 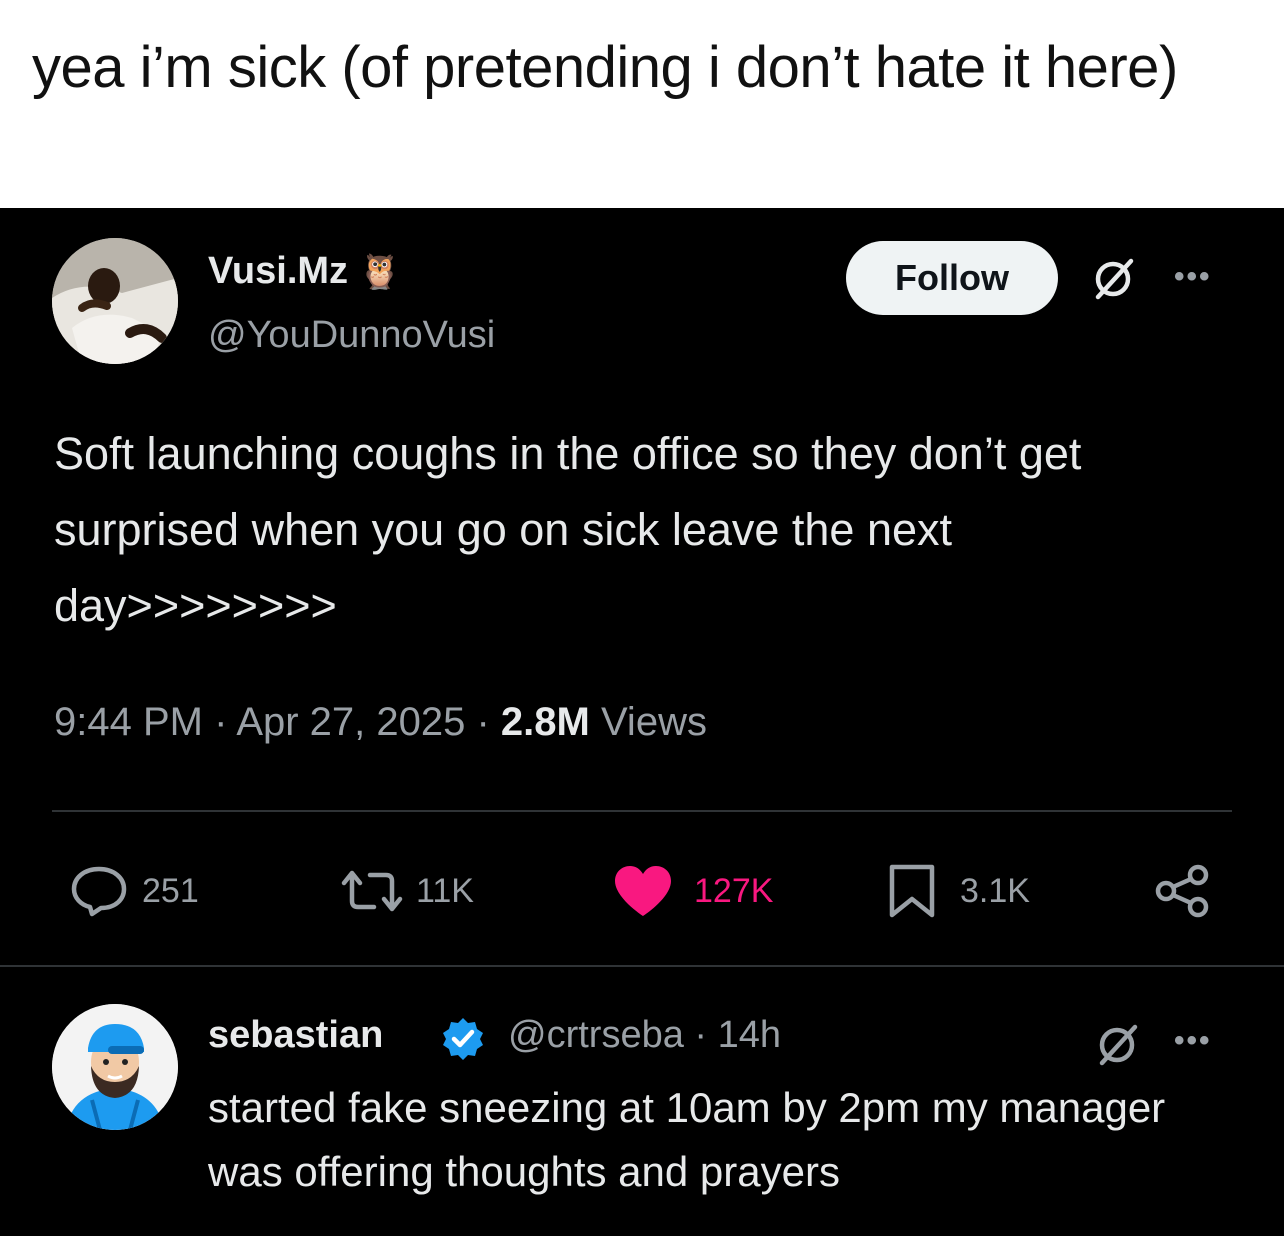 What do you see at coordinates (643, 891) in the screenshot?
I see `heart-icon` at bounding box center [643, 891].